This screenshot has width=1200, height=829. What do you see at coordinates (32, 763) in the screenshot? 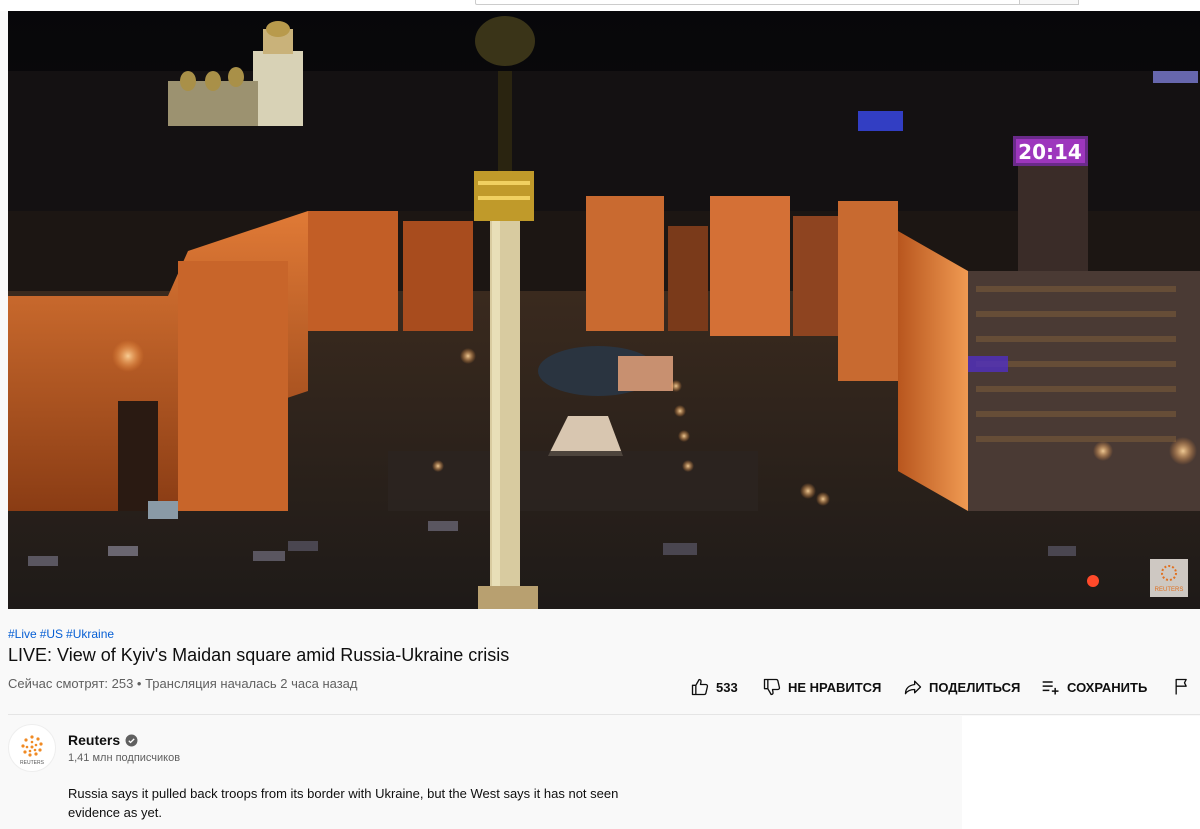
I see `avatar-text: REUTERS` at bounding box center [32, 763].